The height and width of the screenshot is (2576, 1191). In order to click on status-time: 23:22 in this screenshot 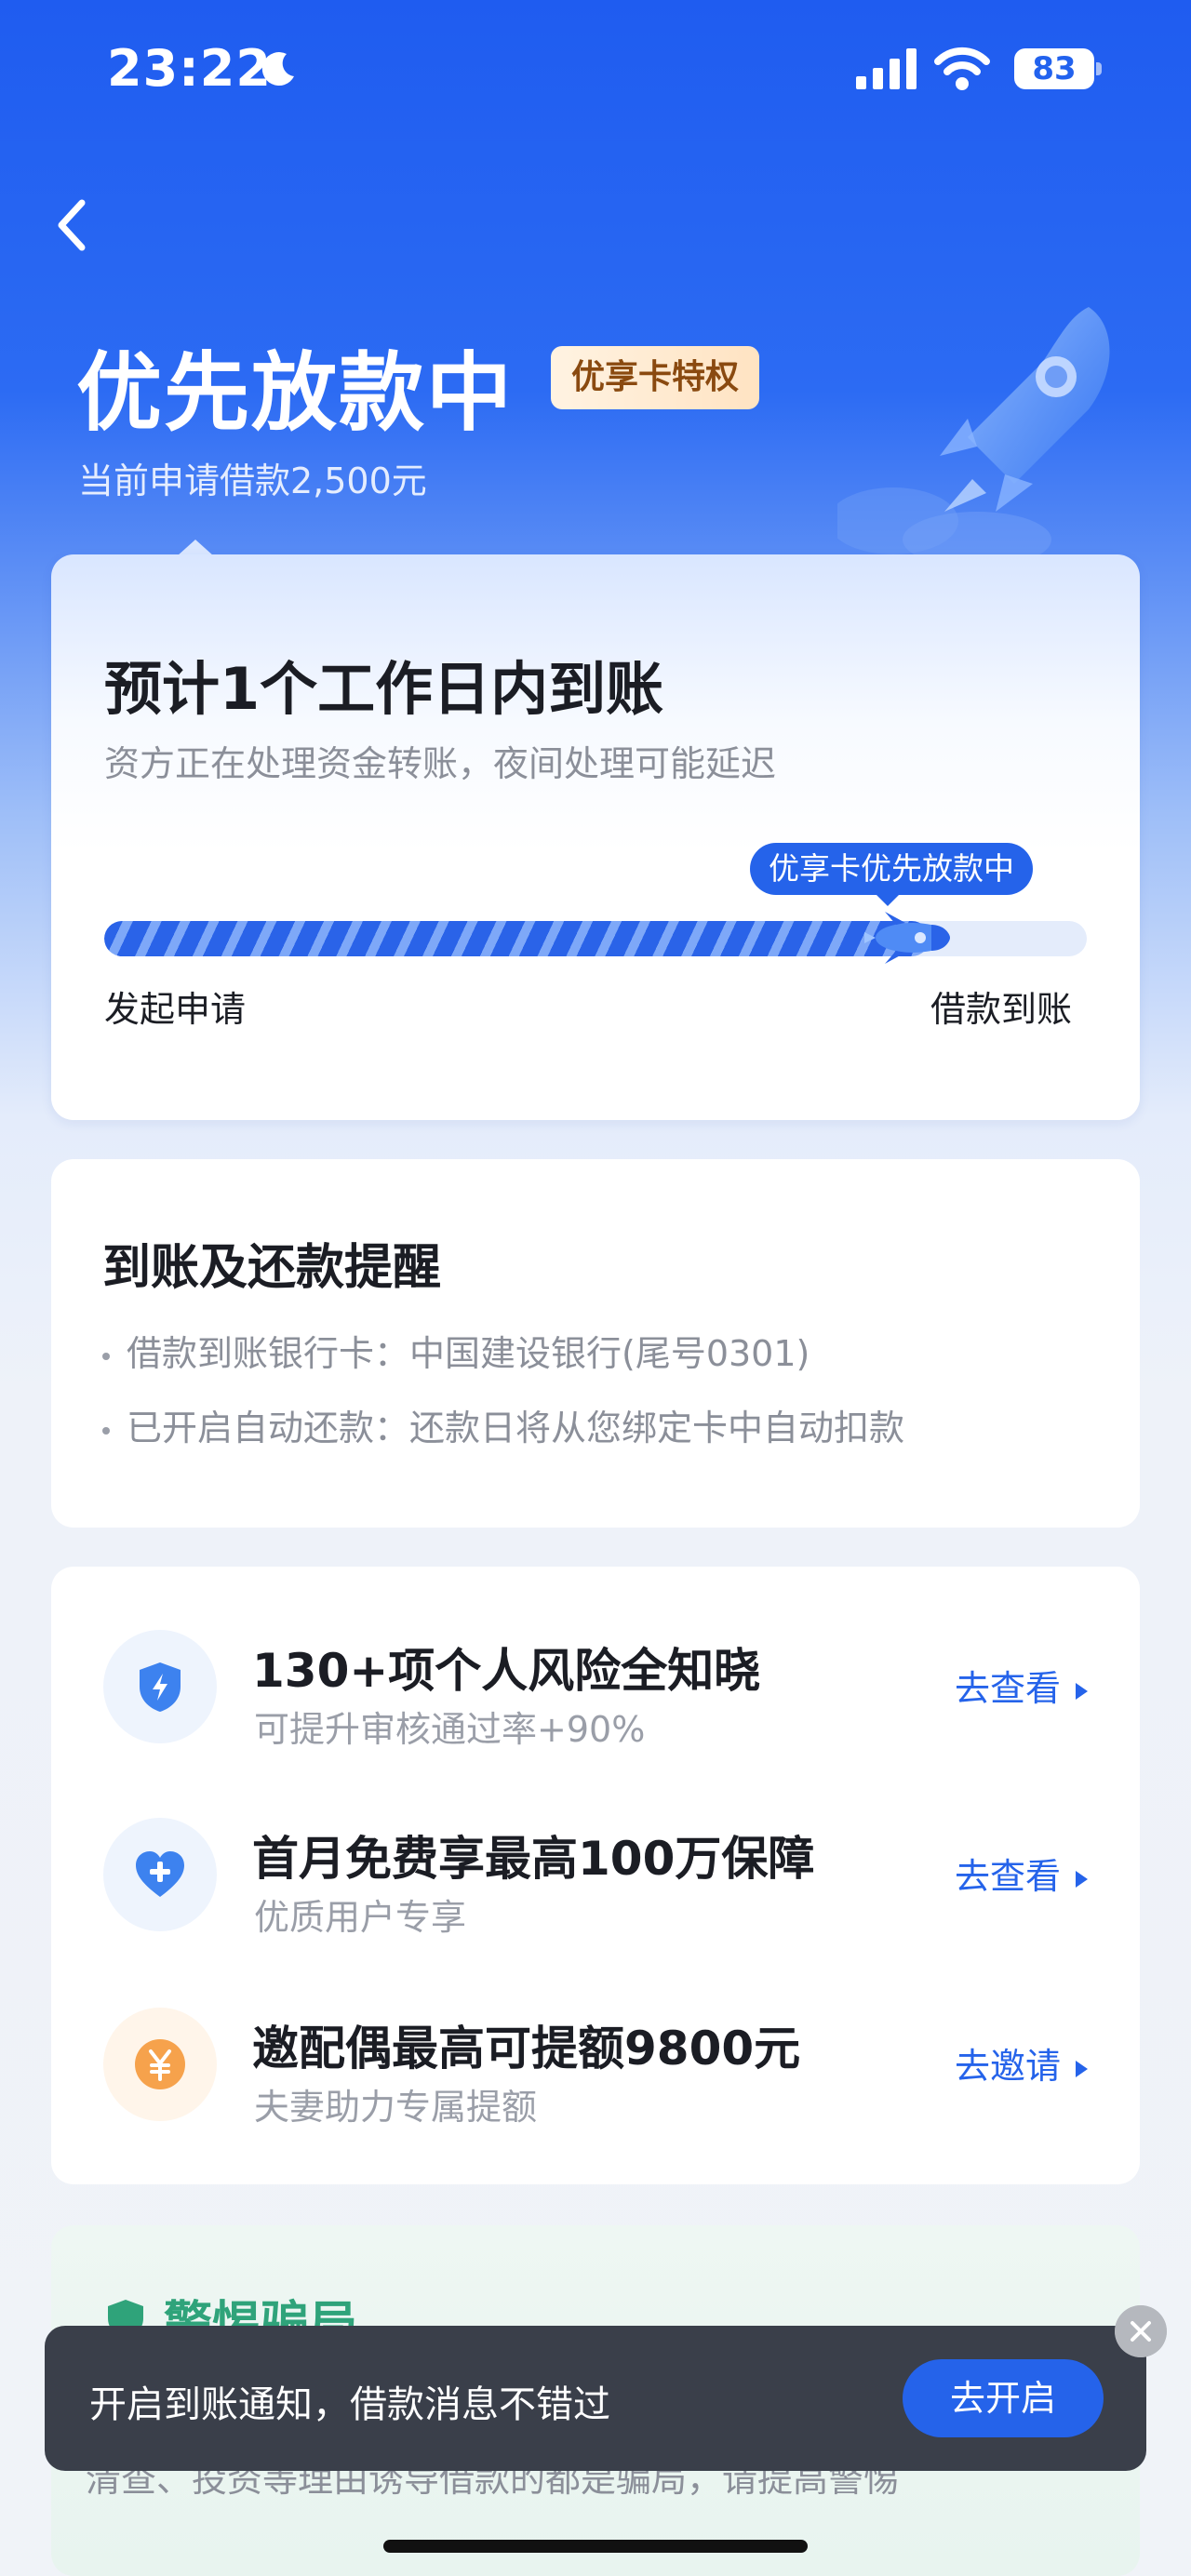, I will do `click(189, 68)`.